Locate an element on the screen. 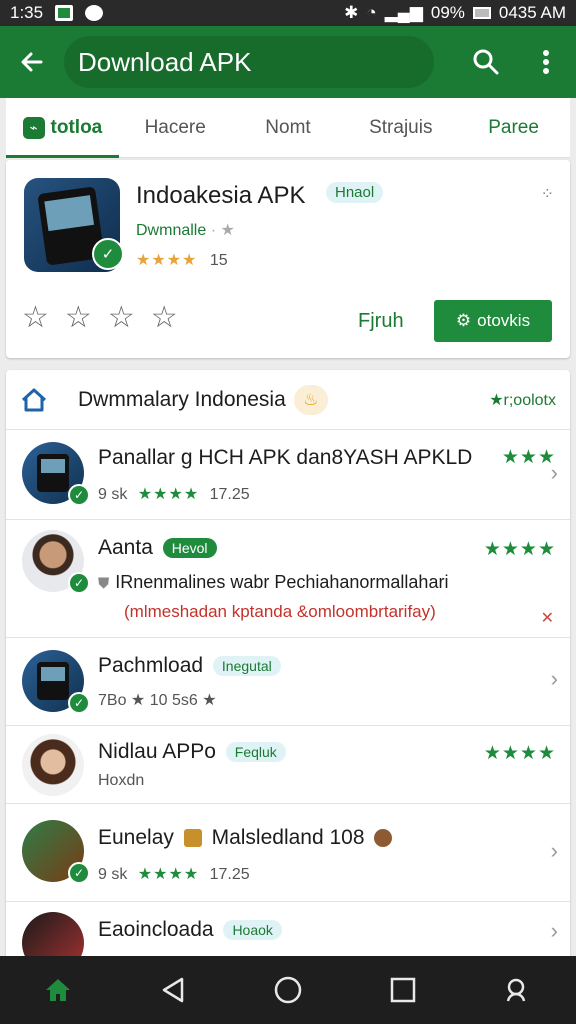  tab-label: Paree is located at coordinates (513, 127).